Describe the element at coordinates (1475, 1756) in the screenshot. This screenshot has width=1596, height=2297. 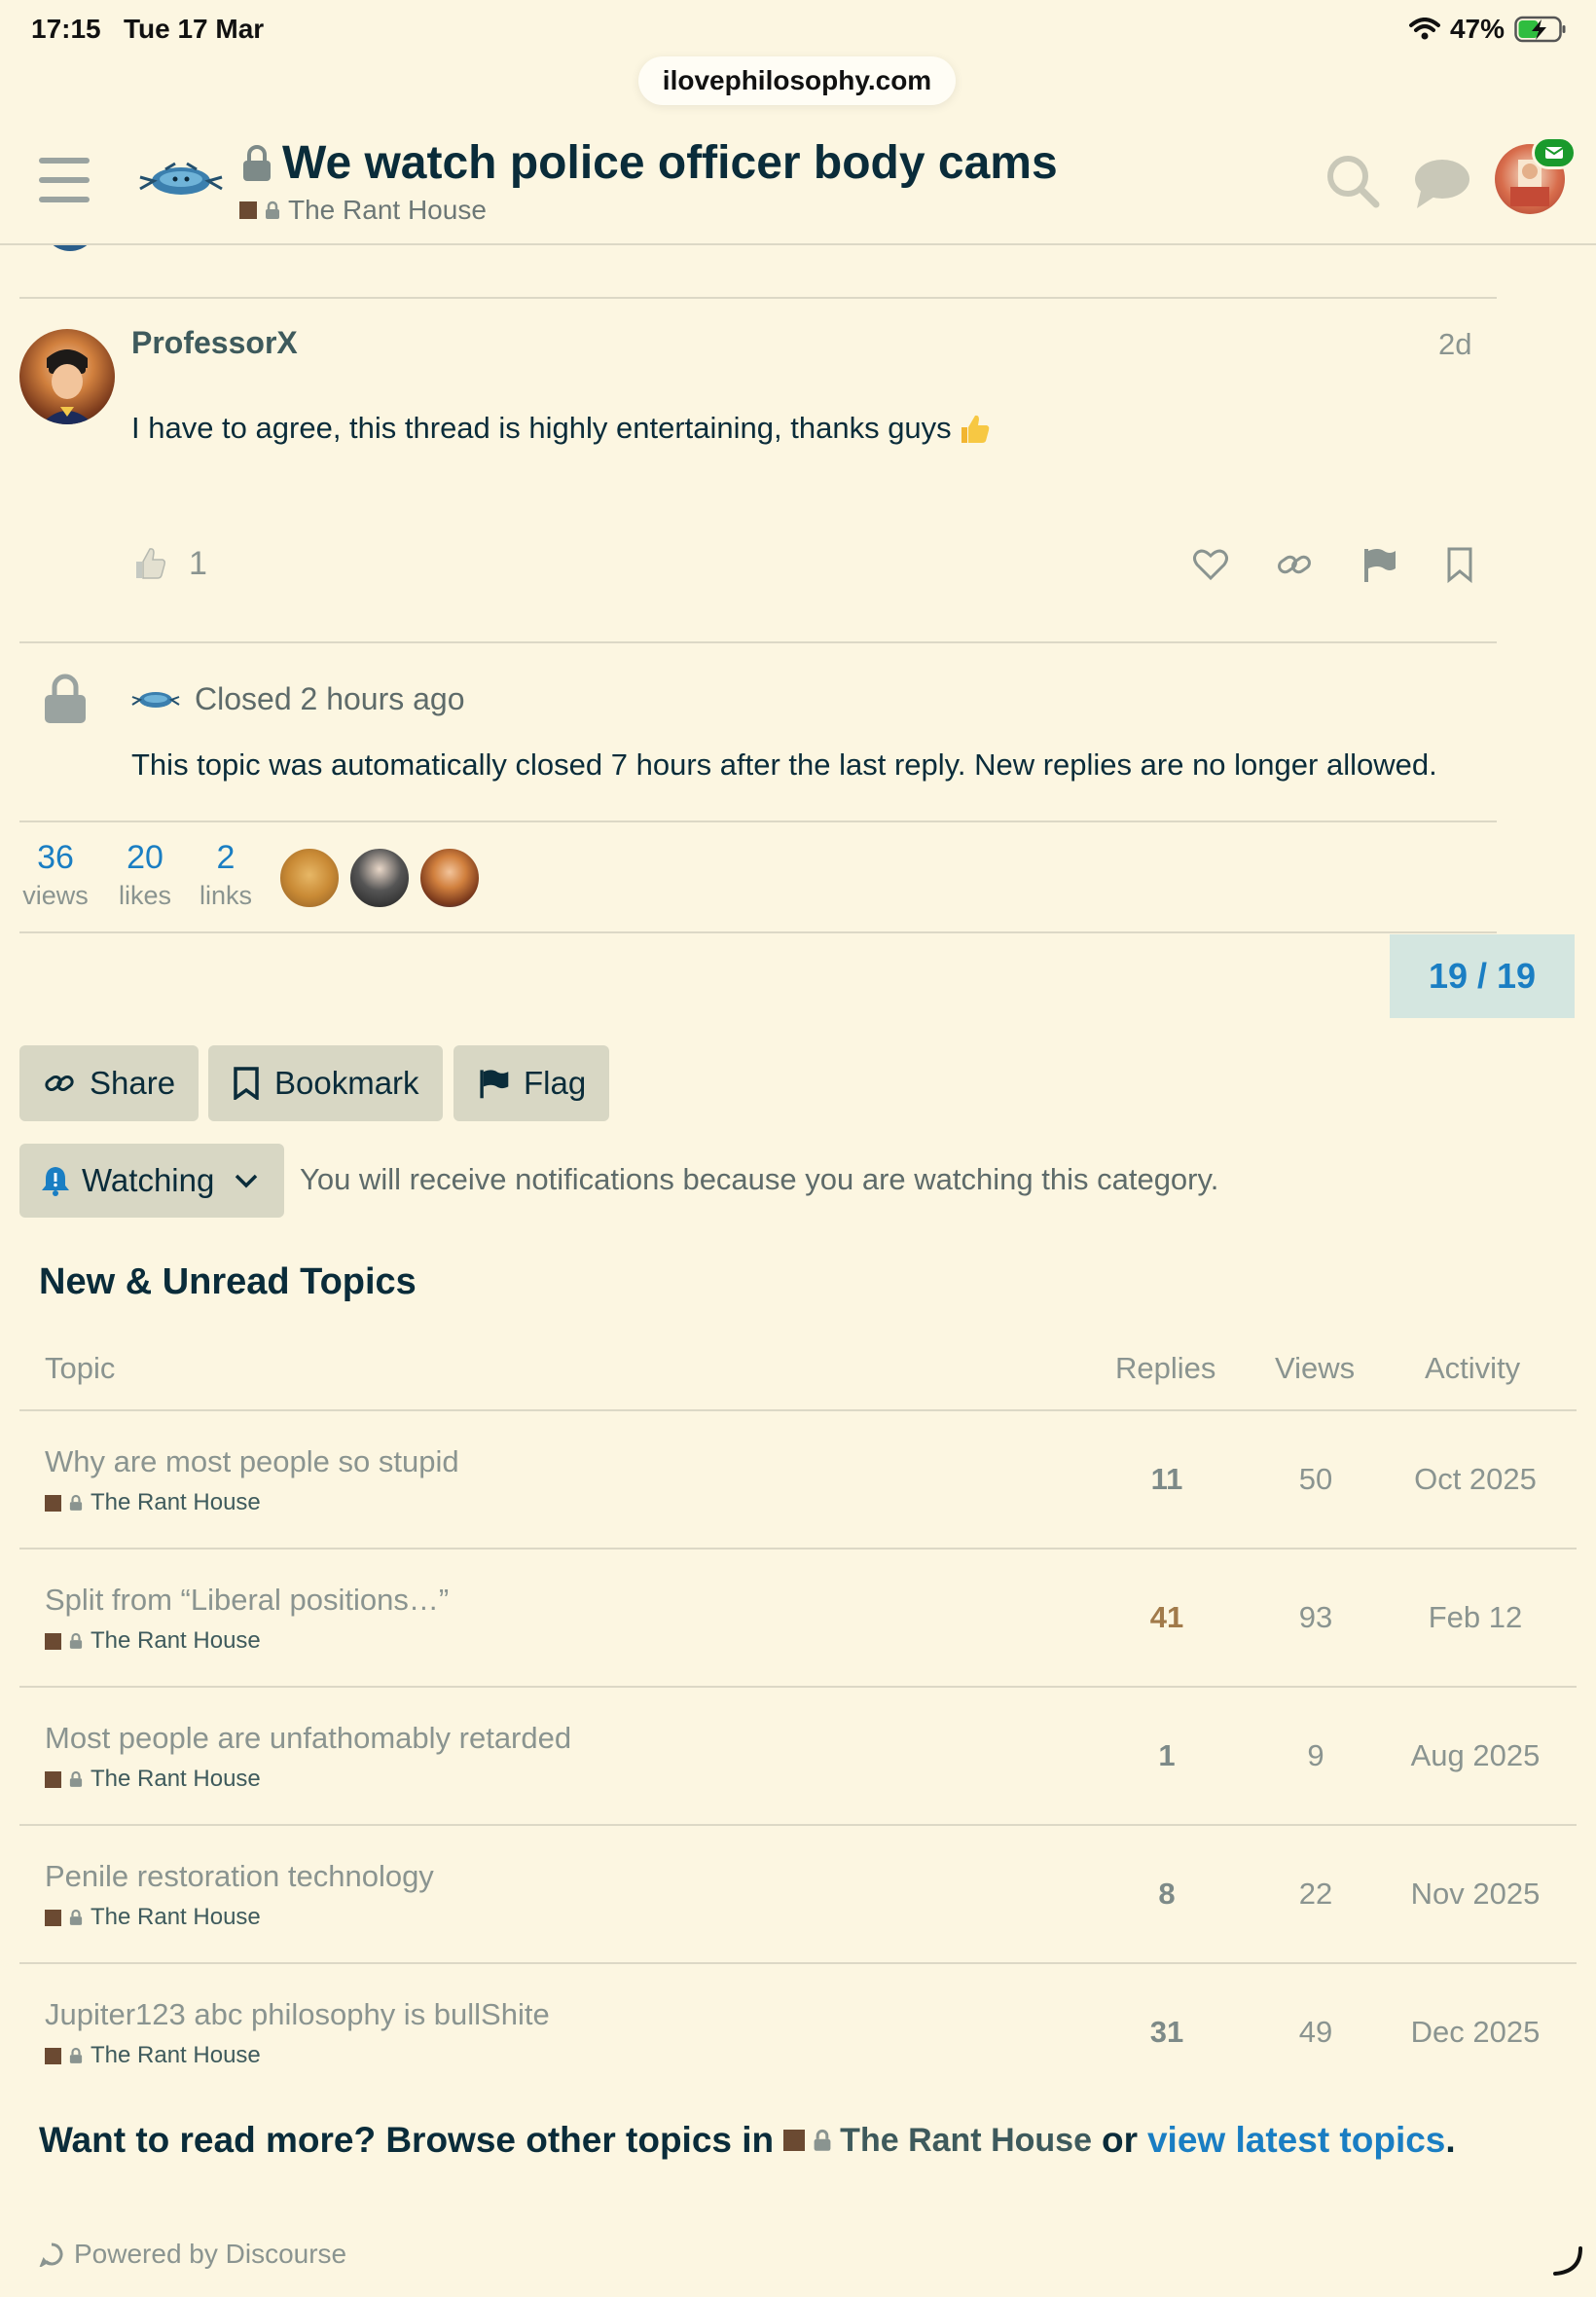
I see `activity-date: Aug 2025` at that location.